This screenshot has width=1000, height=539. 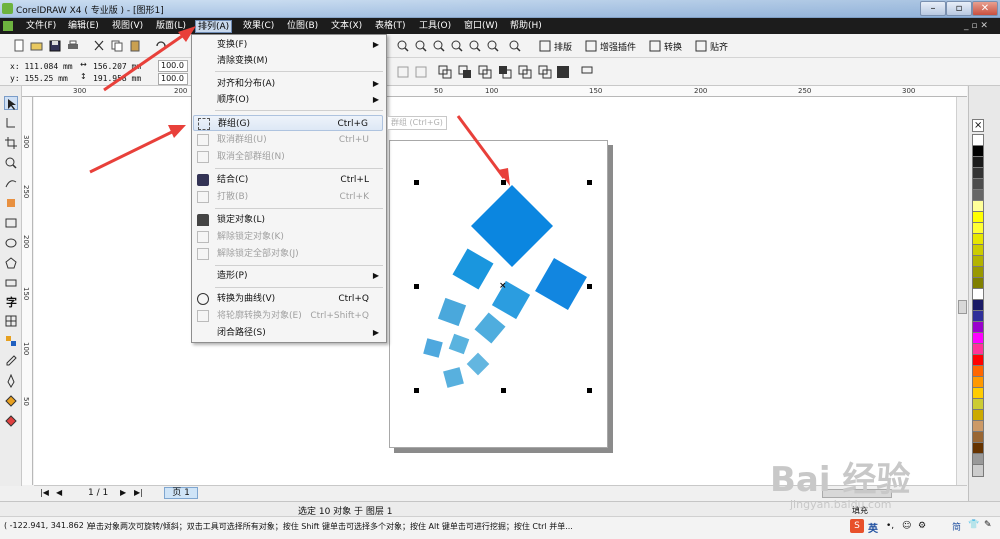 What do you see at coordinates (962, 307) in the screenshot?
I see `scroll-thumb` at bounding box center [962, 307].